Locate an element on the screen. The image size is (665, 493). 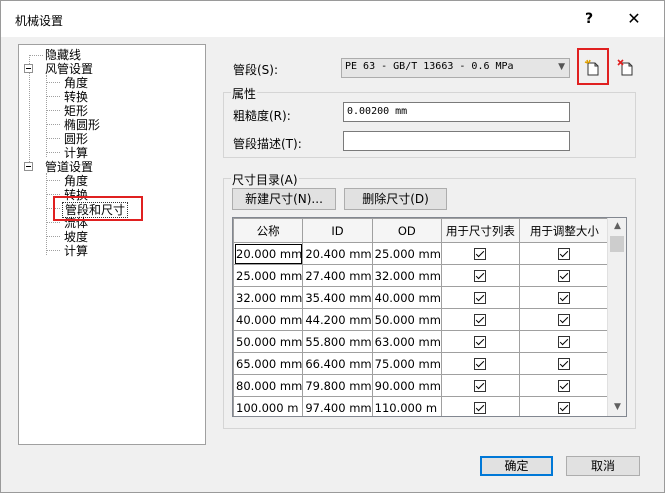
nominal-cell: 32.000 mm is located at coordinates (268, 297).